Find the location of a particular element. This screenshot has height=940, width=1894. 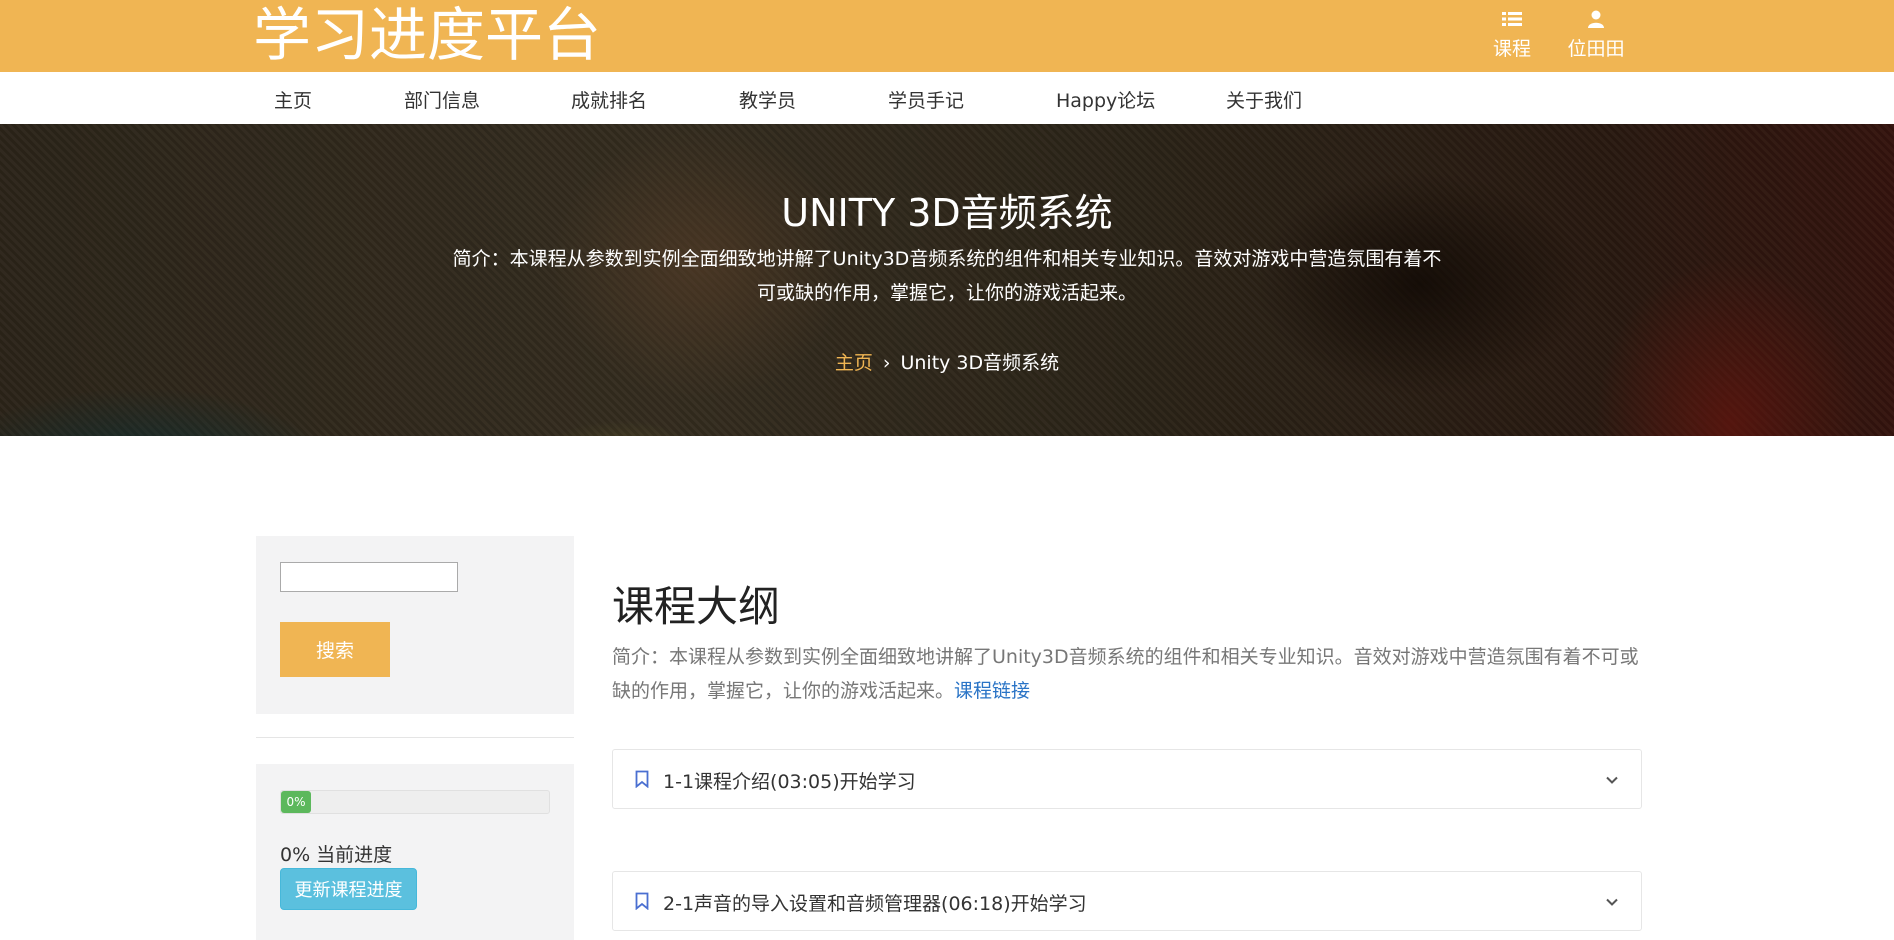

progress-bar: 0% is located at coordinates (415, 802).